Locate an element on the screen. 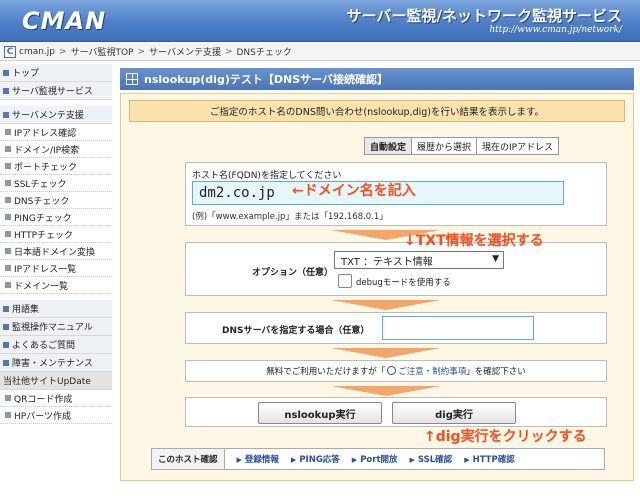 This screenshot has width=640, height=500. sidebar-item-dns-check: DNSチェック is located at coordinates (56, 200).